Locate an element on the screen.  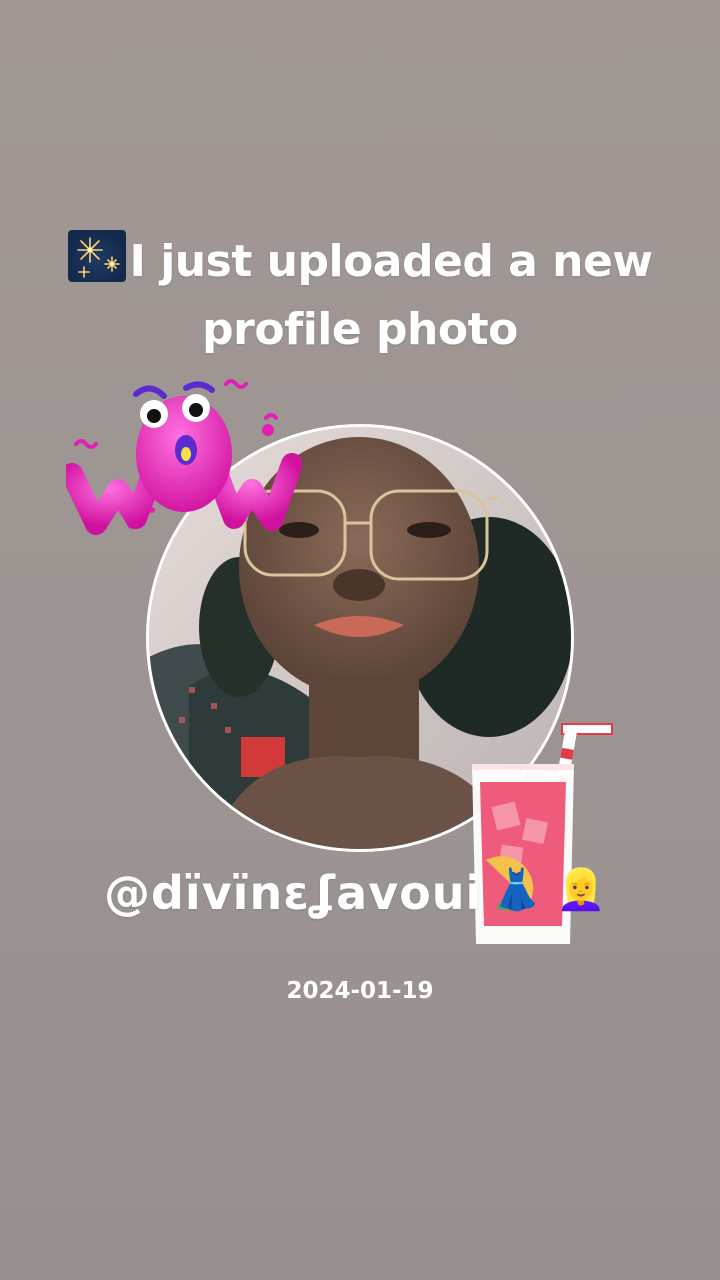
blonde-person-icon: 👱‍♀️ is located at coordinates (581, 890).